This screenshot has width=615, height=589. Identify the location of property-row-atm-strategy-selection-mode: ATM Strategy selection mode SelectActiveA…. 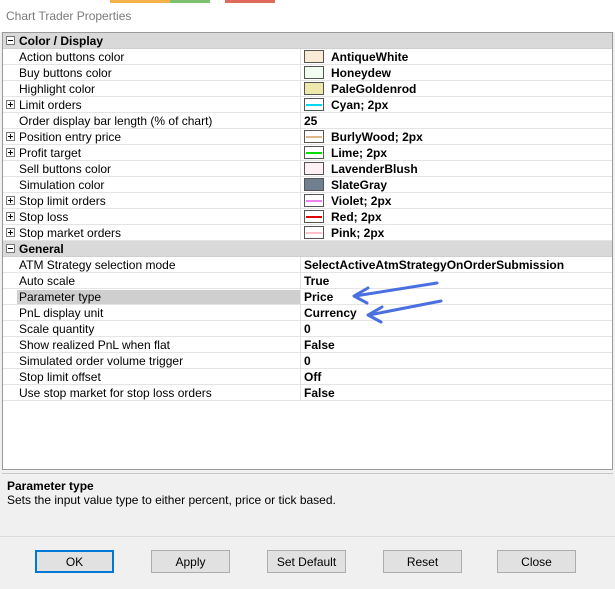
(307, 265).